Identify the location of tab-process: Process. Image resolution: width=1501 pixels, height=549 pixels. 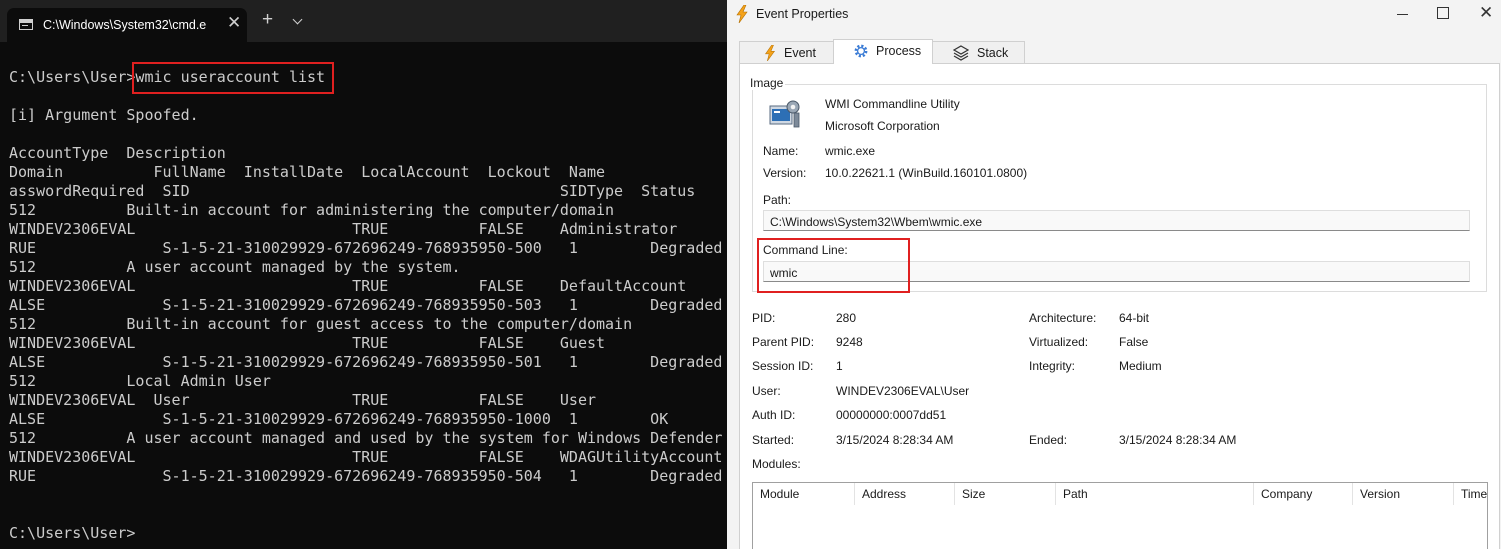
(883, 51).